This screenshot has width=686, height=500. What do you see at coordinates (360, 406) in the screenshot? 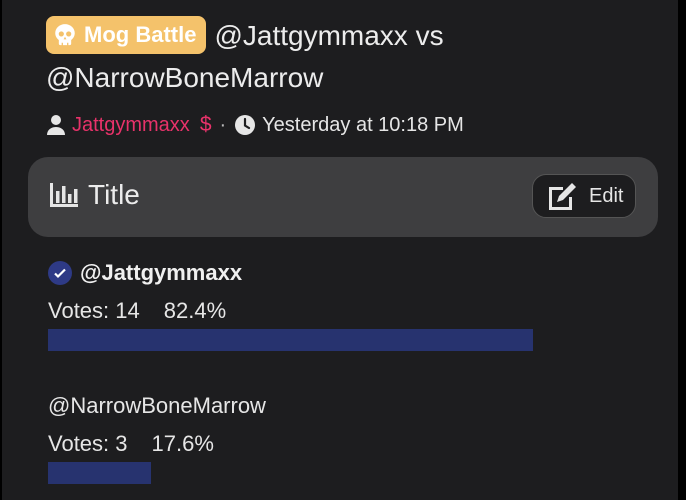
I see `option-name-row: @NarrowBoneMarrow` at bounding box center [360, 406].